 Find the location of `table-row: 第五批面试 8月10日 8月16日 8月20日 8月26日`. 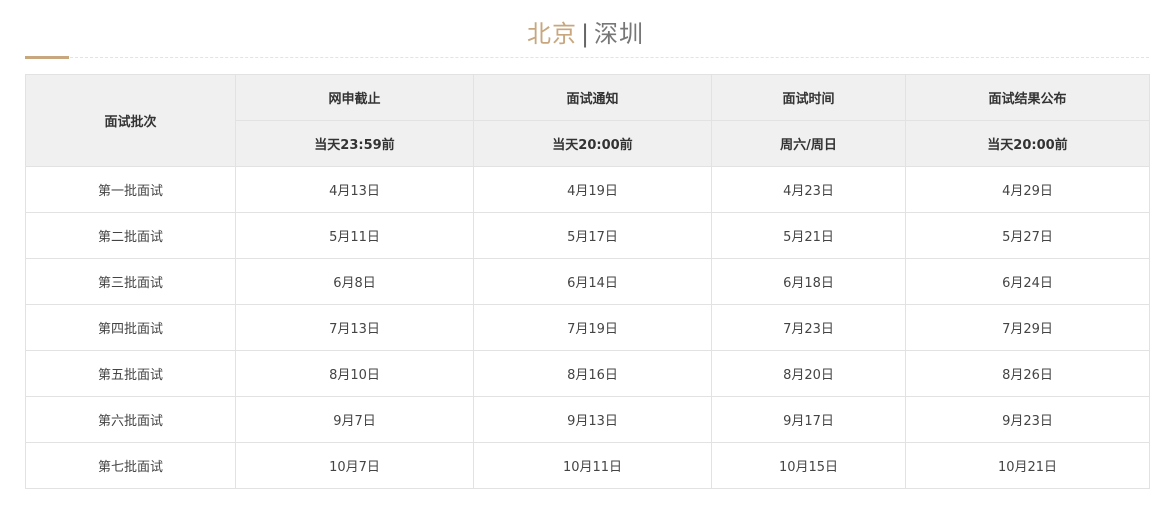

table-row: 第五批面试 8月10日 8月16日 8月20日 8月26日 is located at coordinates (587, 373).